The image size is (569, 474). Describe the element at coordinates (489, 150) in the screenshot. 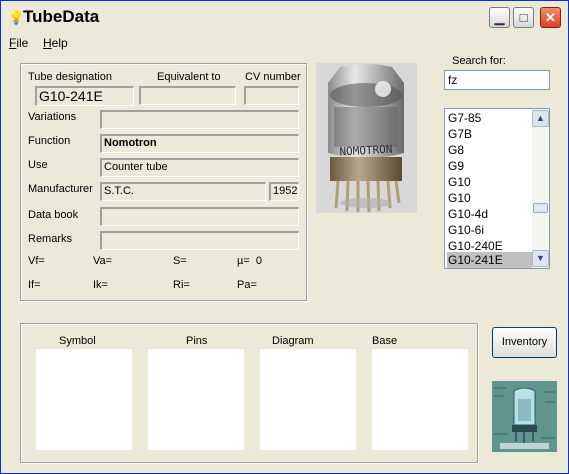

I see `list-item: G8` at that location.